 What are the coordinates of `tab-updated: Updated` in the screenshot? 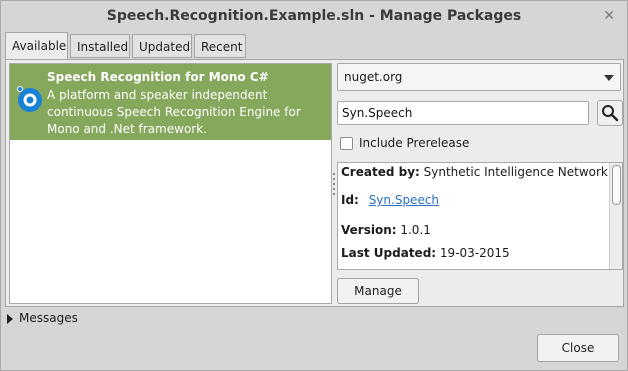 It's located at (162, 46).